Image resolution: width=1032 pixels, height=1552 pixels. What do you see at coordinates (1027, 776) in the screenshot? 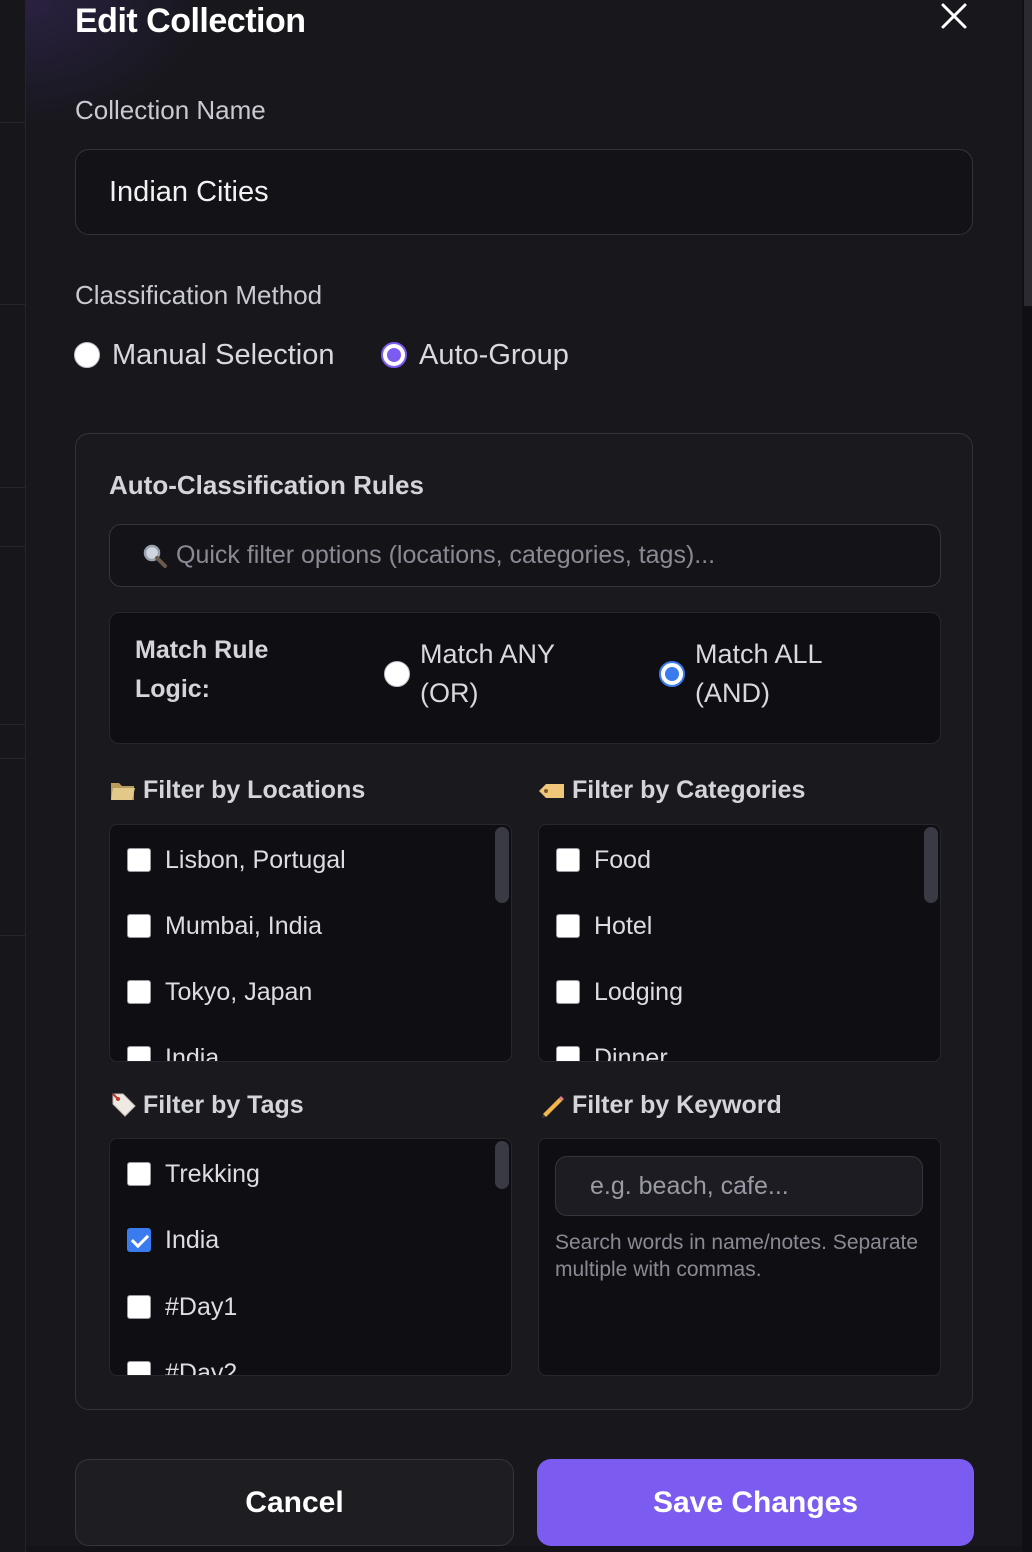
I see `background-scrollbar` at bounding box center [1027, 776].